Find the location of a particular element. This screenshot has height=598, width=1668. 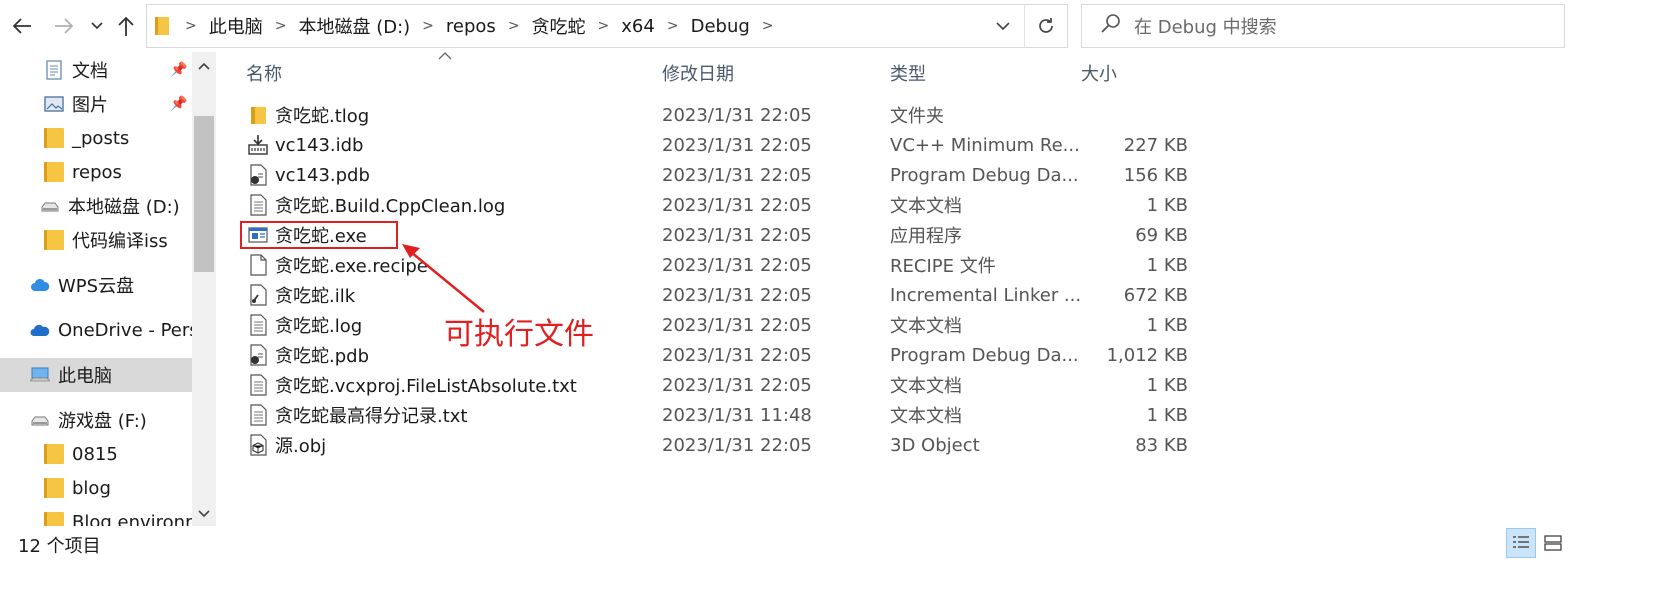

file-size: 227 KB is located at coordinates (1155, 145).